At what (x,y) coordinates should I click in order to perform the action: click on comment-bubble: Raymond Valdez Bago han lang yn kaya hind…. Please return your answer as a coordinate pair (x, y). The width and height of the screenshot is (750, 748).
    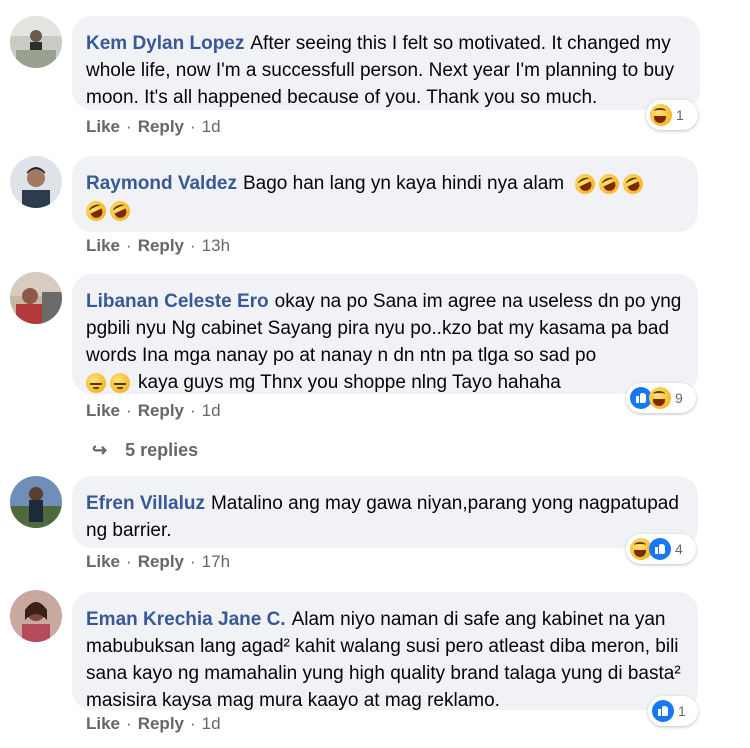
    Looking at the image, I should click on (385, 194).